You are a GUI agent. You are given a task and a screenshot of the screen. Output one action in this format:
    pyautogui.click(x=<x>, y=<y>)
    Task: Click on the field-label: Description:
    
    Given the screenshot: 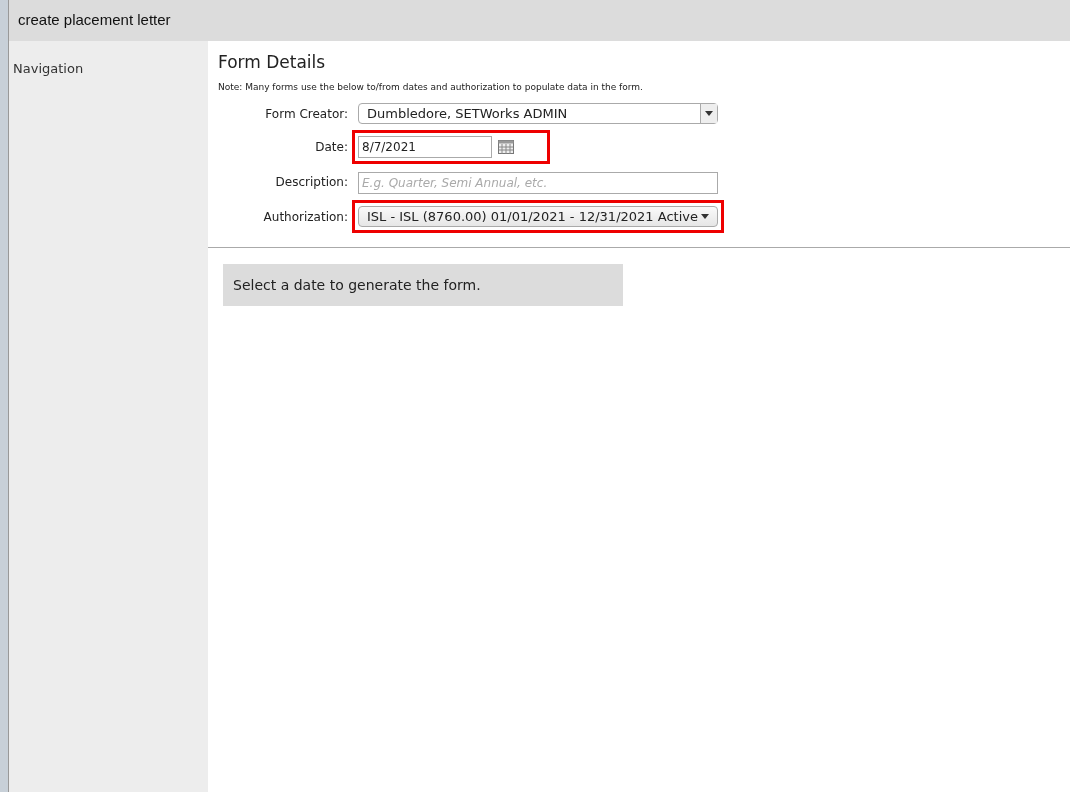 What is the action you would take?
    pyautogui.click(x=311, y=182)
    